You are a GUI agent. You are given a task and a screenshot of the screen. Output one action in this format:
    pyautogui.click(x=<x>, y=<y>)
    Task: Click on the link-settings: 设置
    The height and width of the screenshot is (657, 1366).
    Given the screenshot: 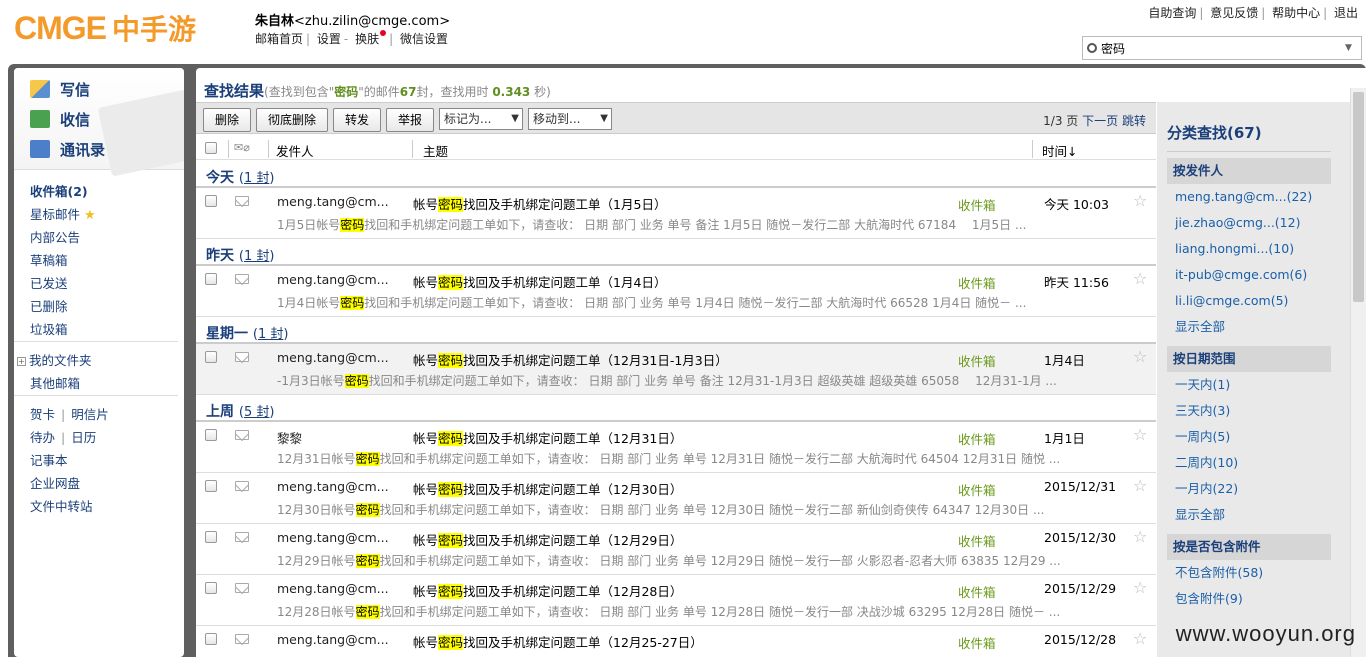 What is the action you would take?
    pyautogui.click(x=329, y=39)
    